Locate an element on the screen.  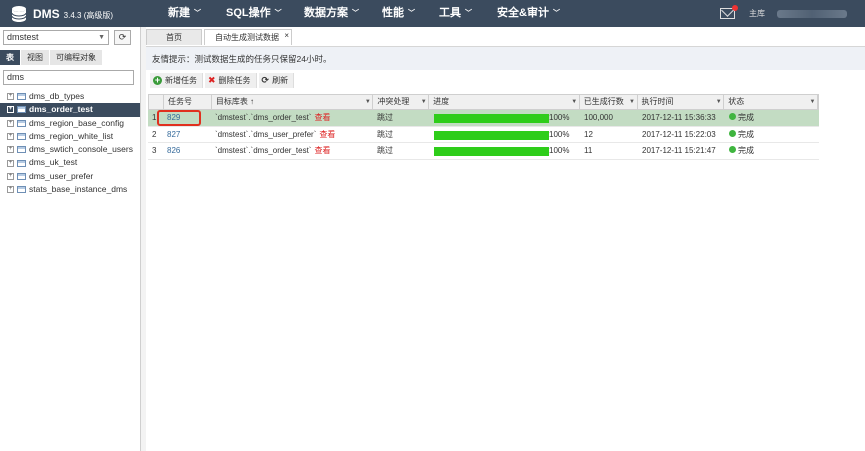
tree-item-dms-region-white-list: + dms_region_white_list is located at coordinates (70, 136).